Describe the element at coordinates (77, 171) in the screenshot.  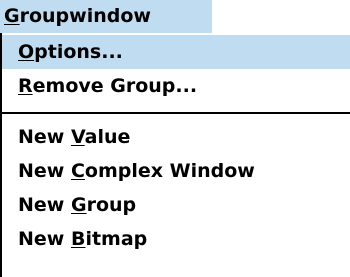
I see `menu-item-mnemonic: C` at that location.